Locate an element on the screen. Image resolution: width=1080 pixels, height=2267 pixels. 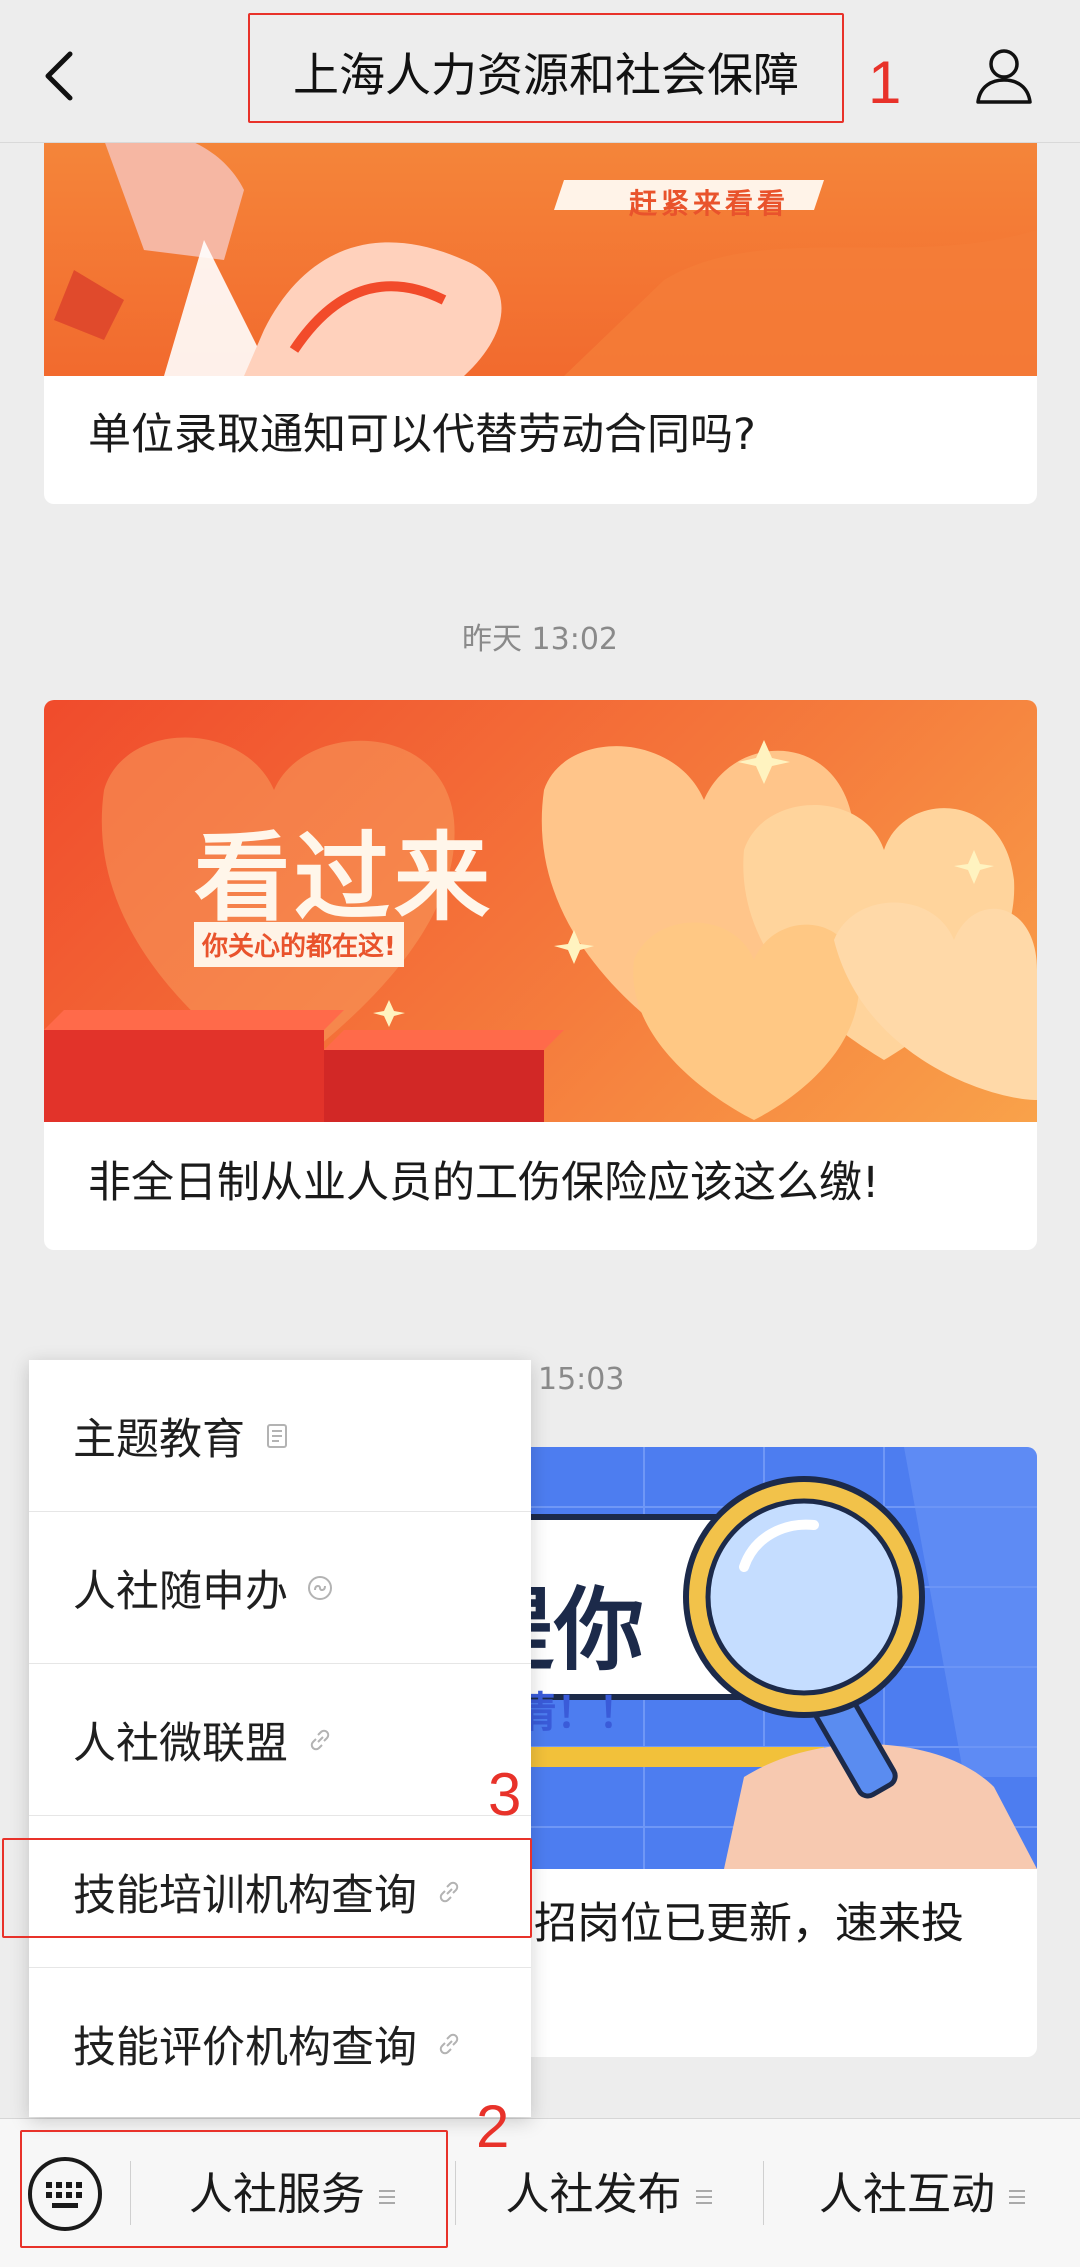
tab-renshe-service: 人社服务 is located at coordinates (292, 2193).